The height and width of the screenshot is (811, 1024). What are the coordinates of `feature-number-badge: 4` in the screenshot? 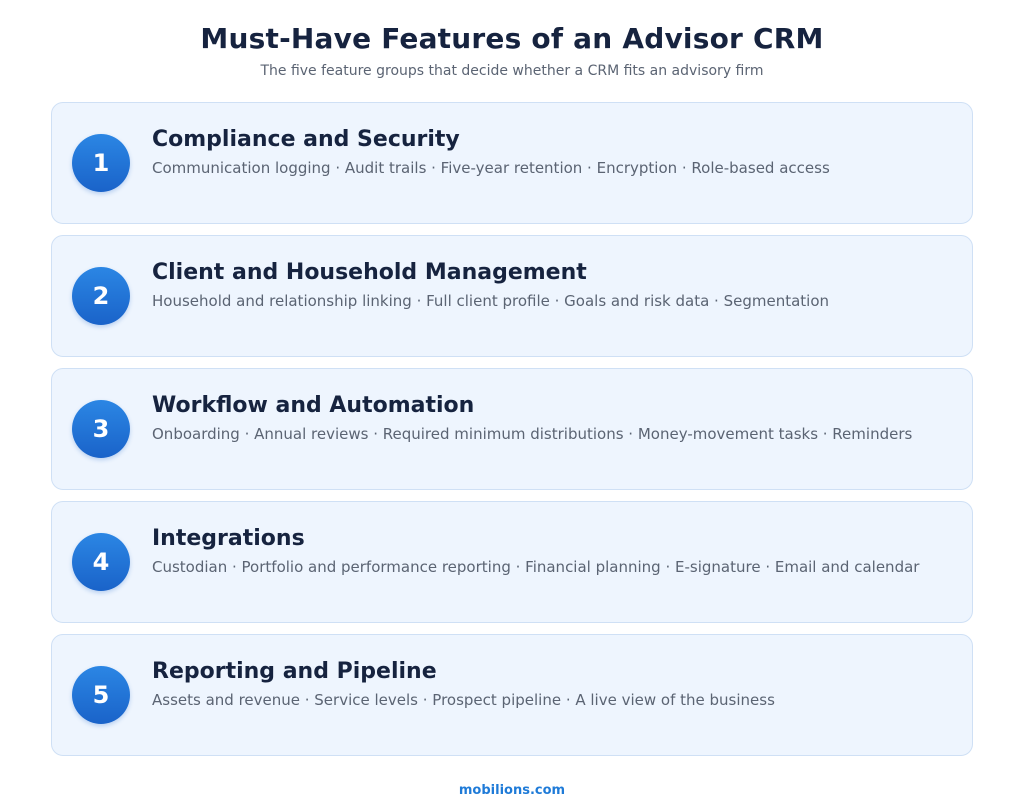 It's located at (101, 562).